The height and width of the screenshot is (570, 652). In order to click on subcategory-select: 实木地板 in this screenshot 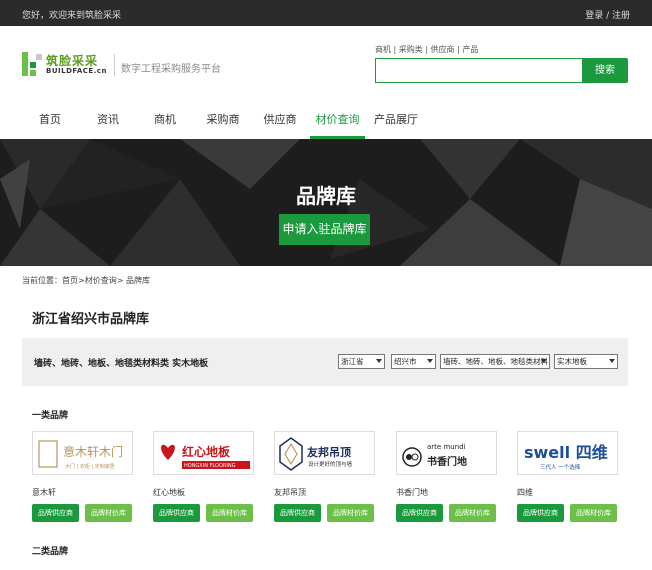, I will do `click(586, 361)`.